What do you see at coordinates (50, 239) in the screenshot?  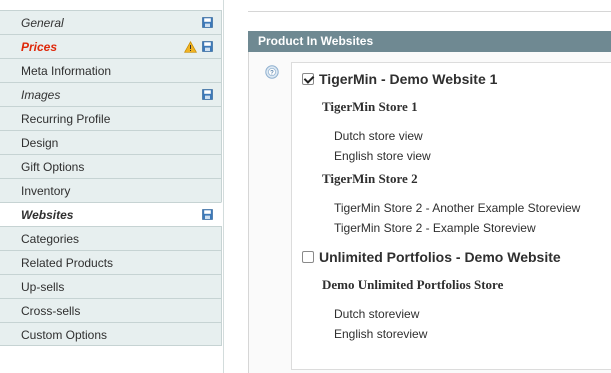 I see `tab-label: Categories` at bounding box center [50, 239].